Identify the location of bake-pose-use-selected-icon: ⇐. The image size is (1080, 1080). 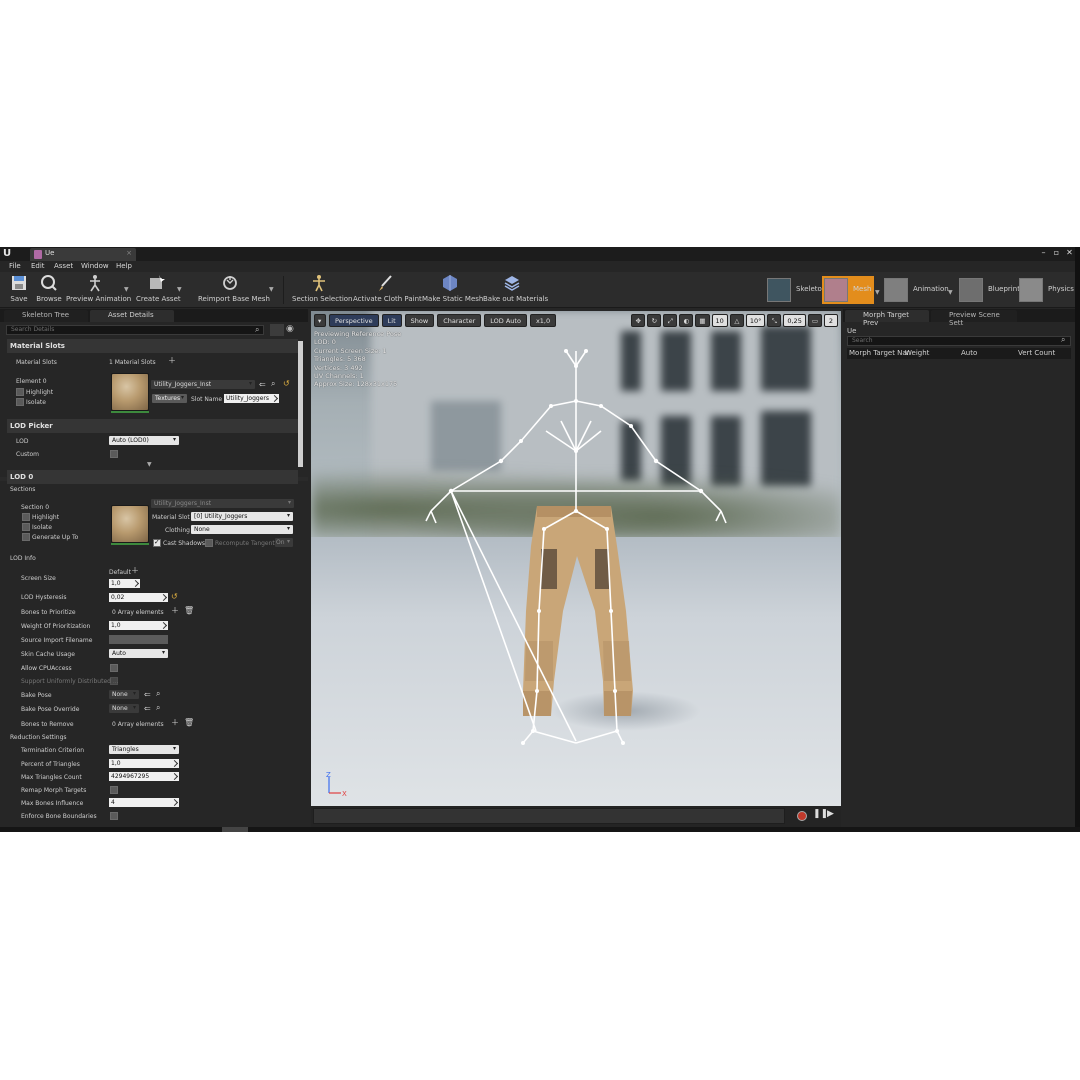
(147, 694).